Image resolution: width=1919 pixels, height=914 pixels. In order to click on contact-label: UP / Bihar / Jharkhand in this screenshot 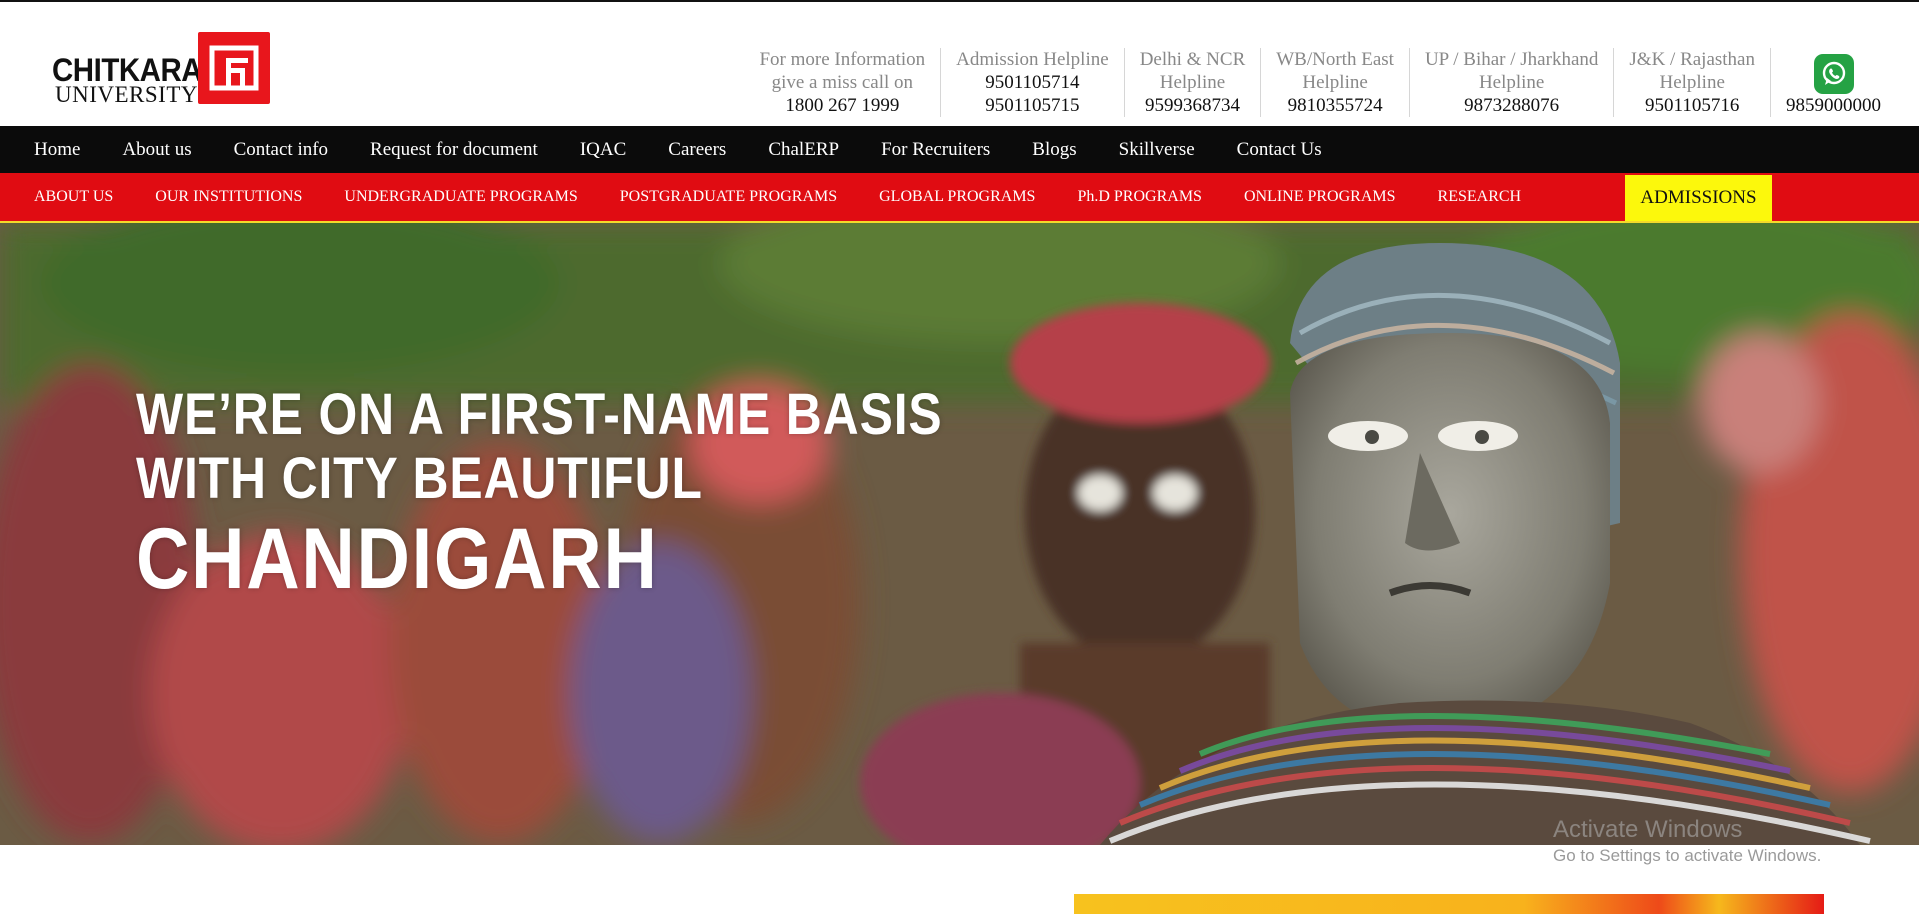, I will do `click(1511, 59)`.